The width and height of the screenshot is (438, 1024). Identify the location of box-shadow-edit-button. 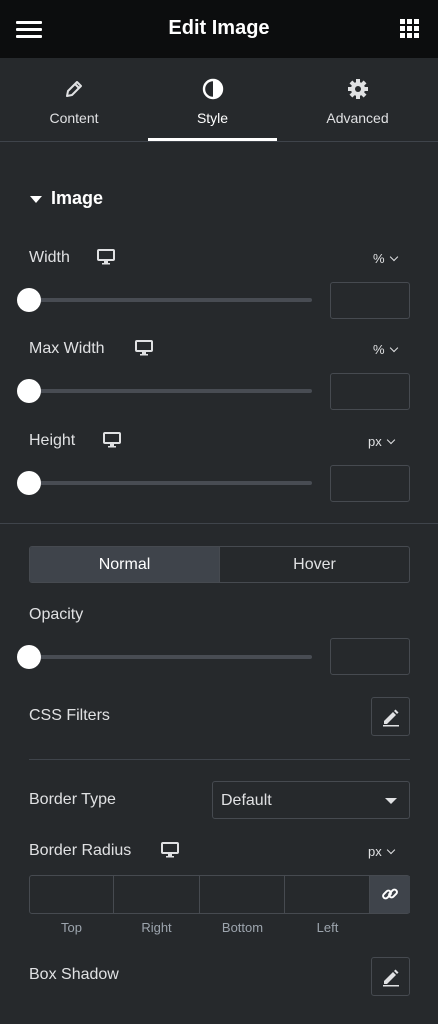
(390, 976).